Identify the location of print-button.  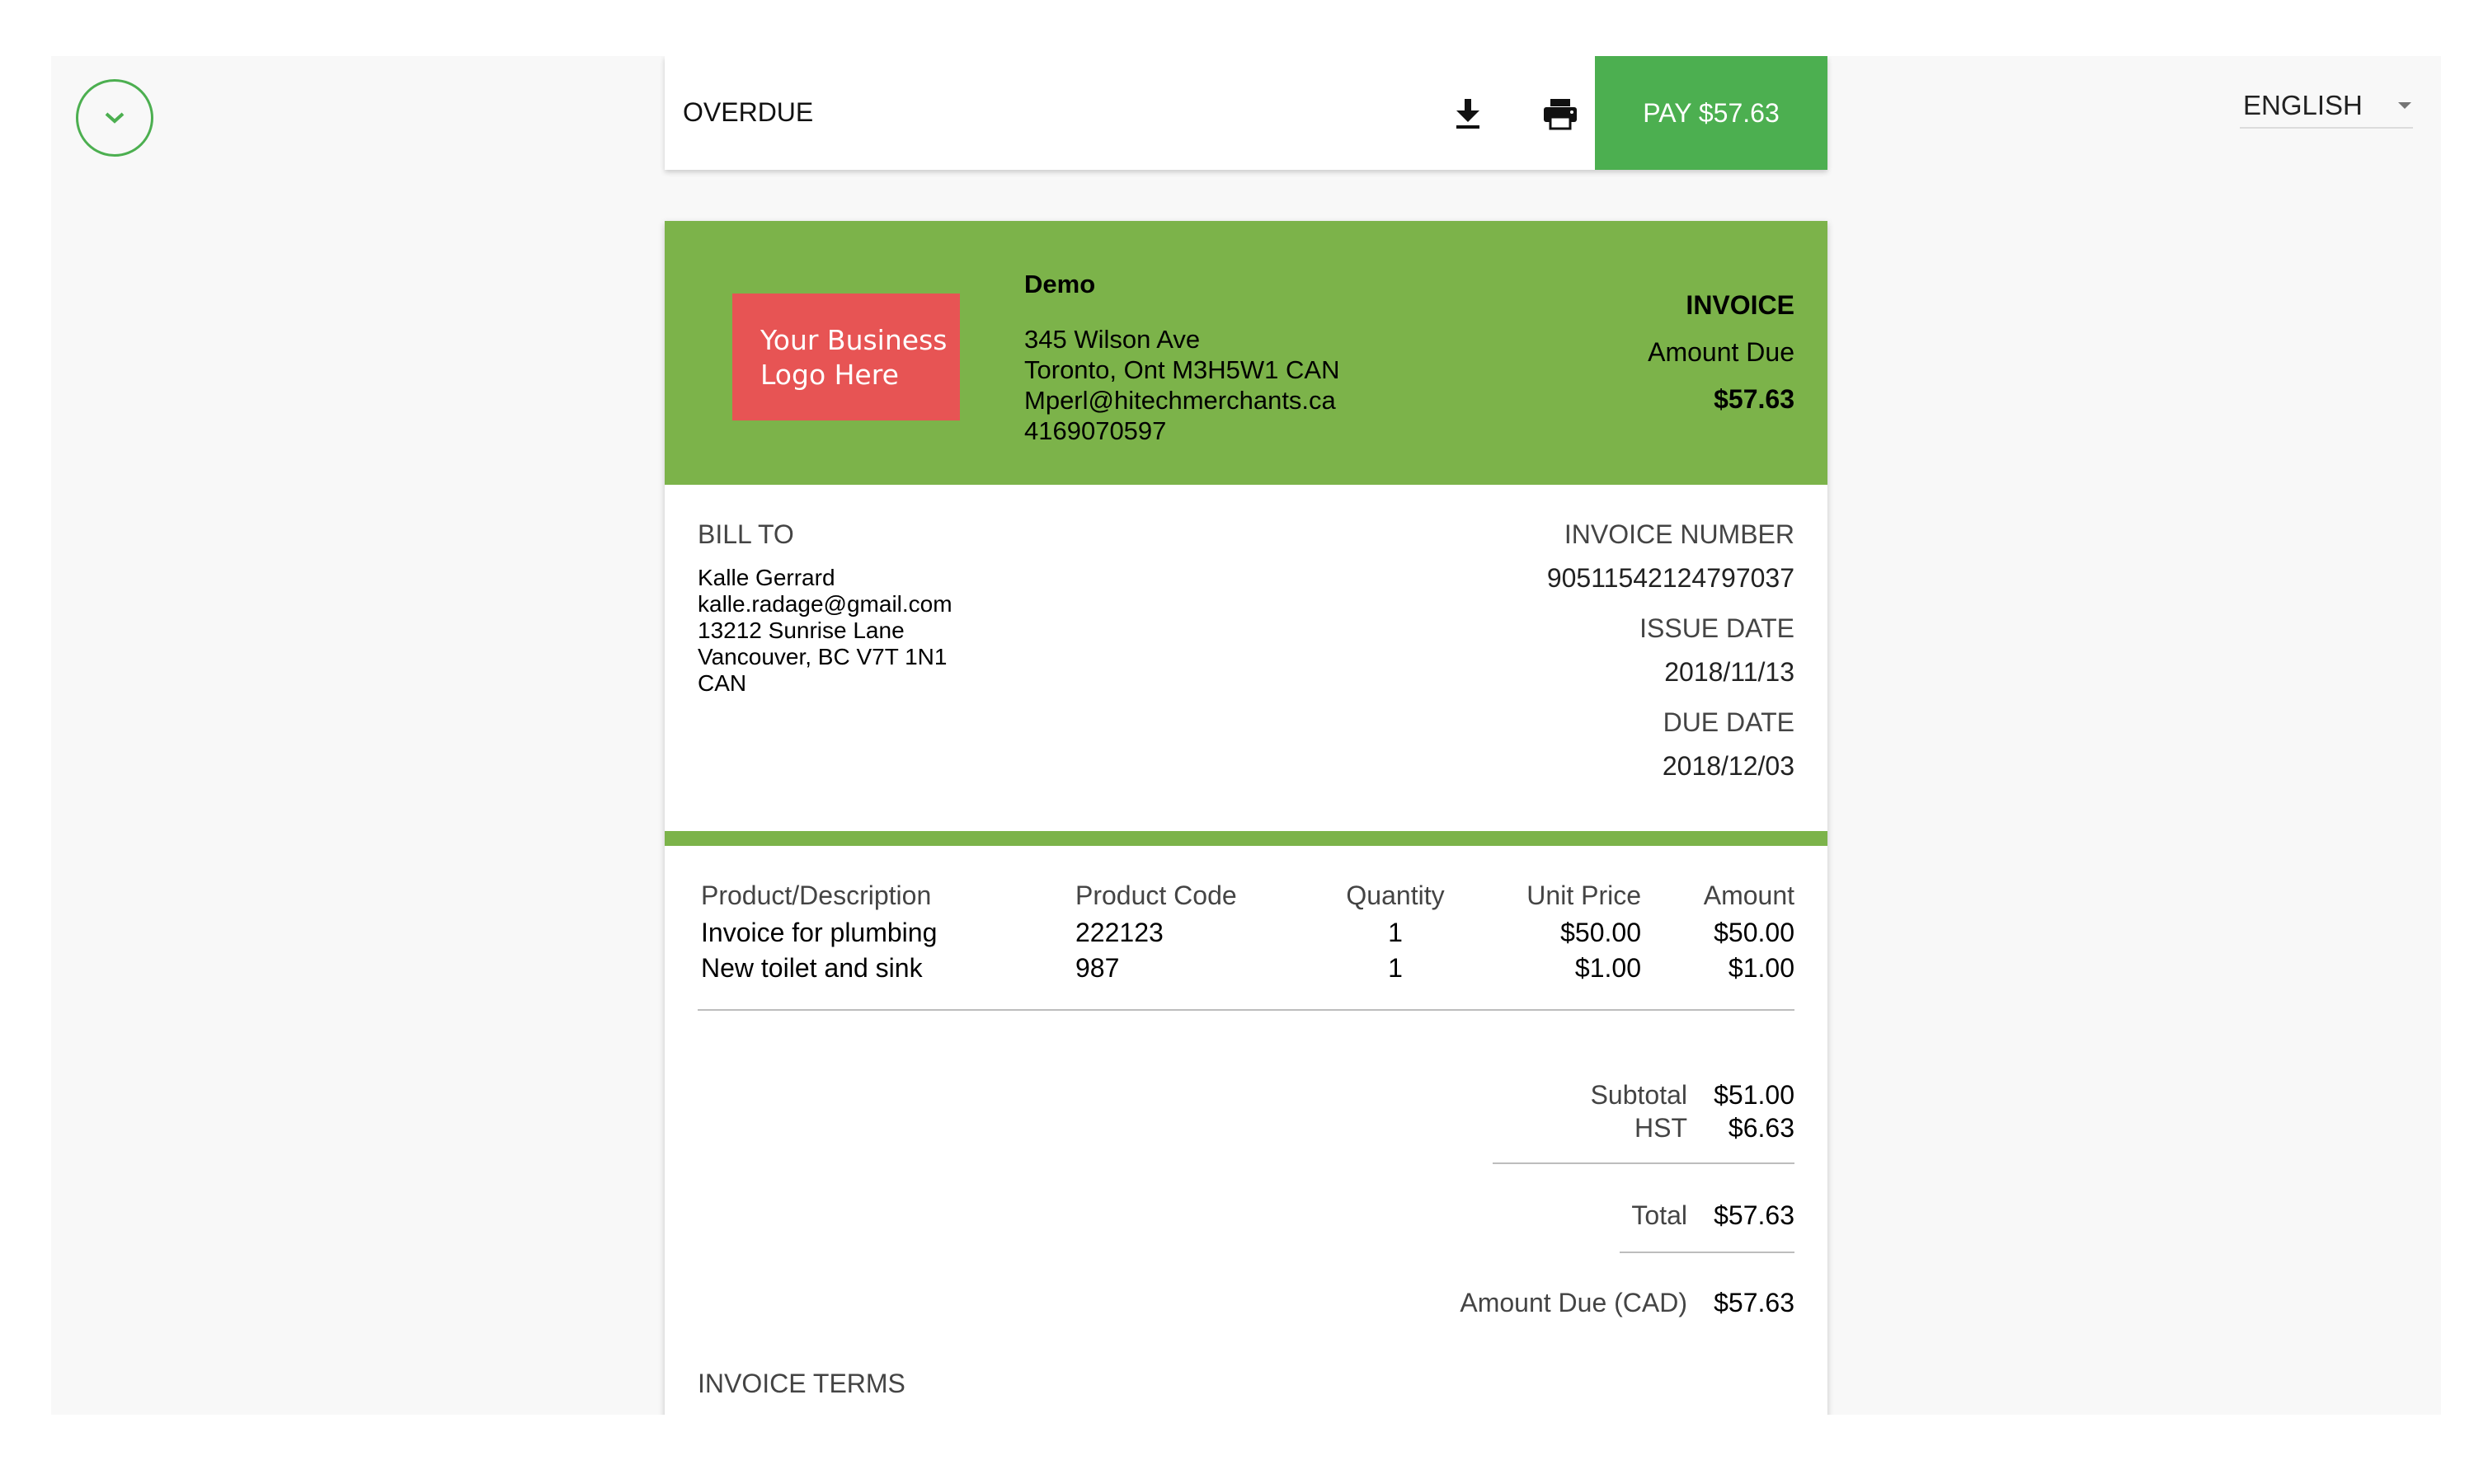
(1560, 114).